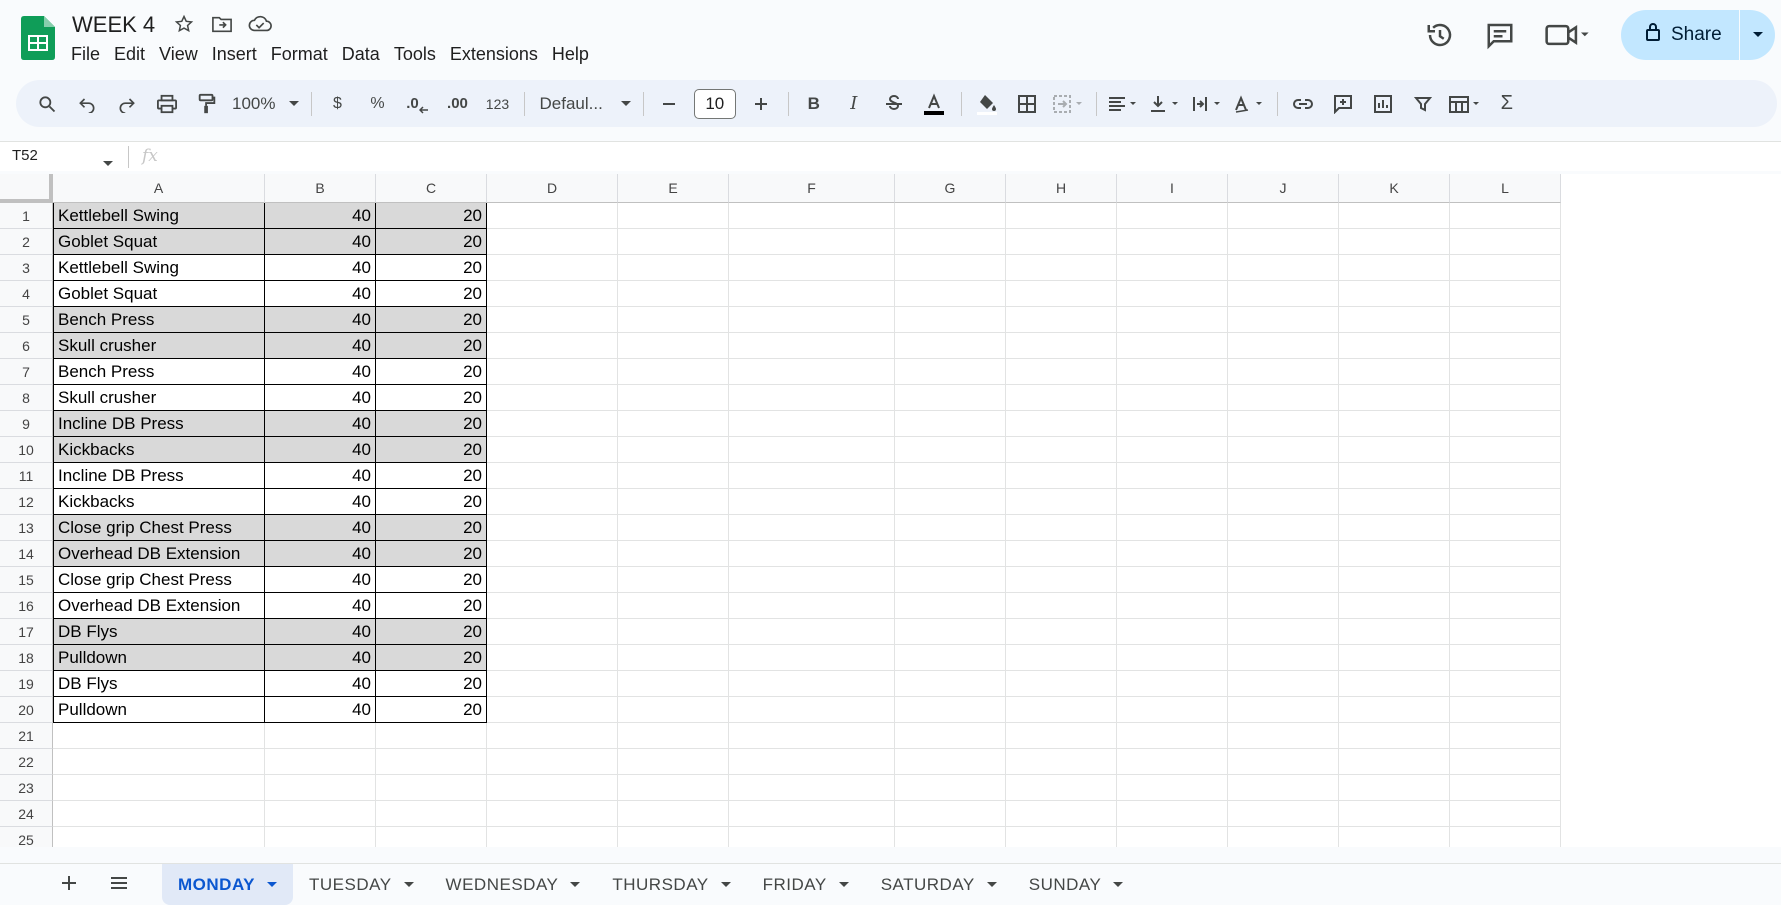  What do you see at coordinates (1383, 104) in the screenshot?
I see `insert-chart-icon` at bounding box center [1383, 104].